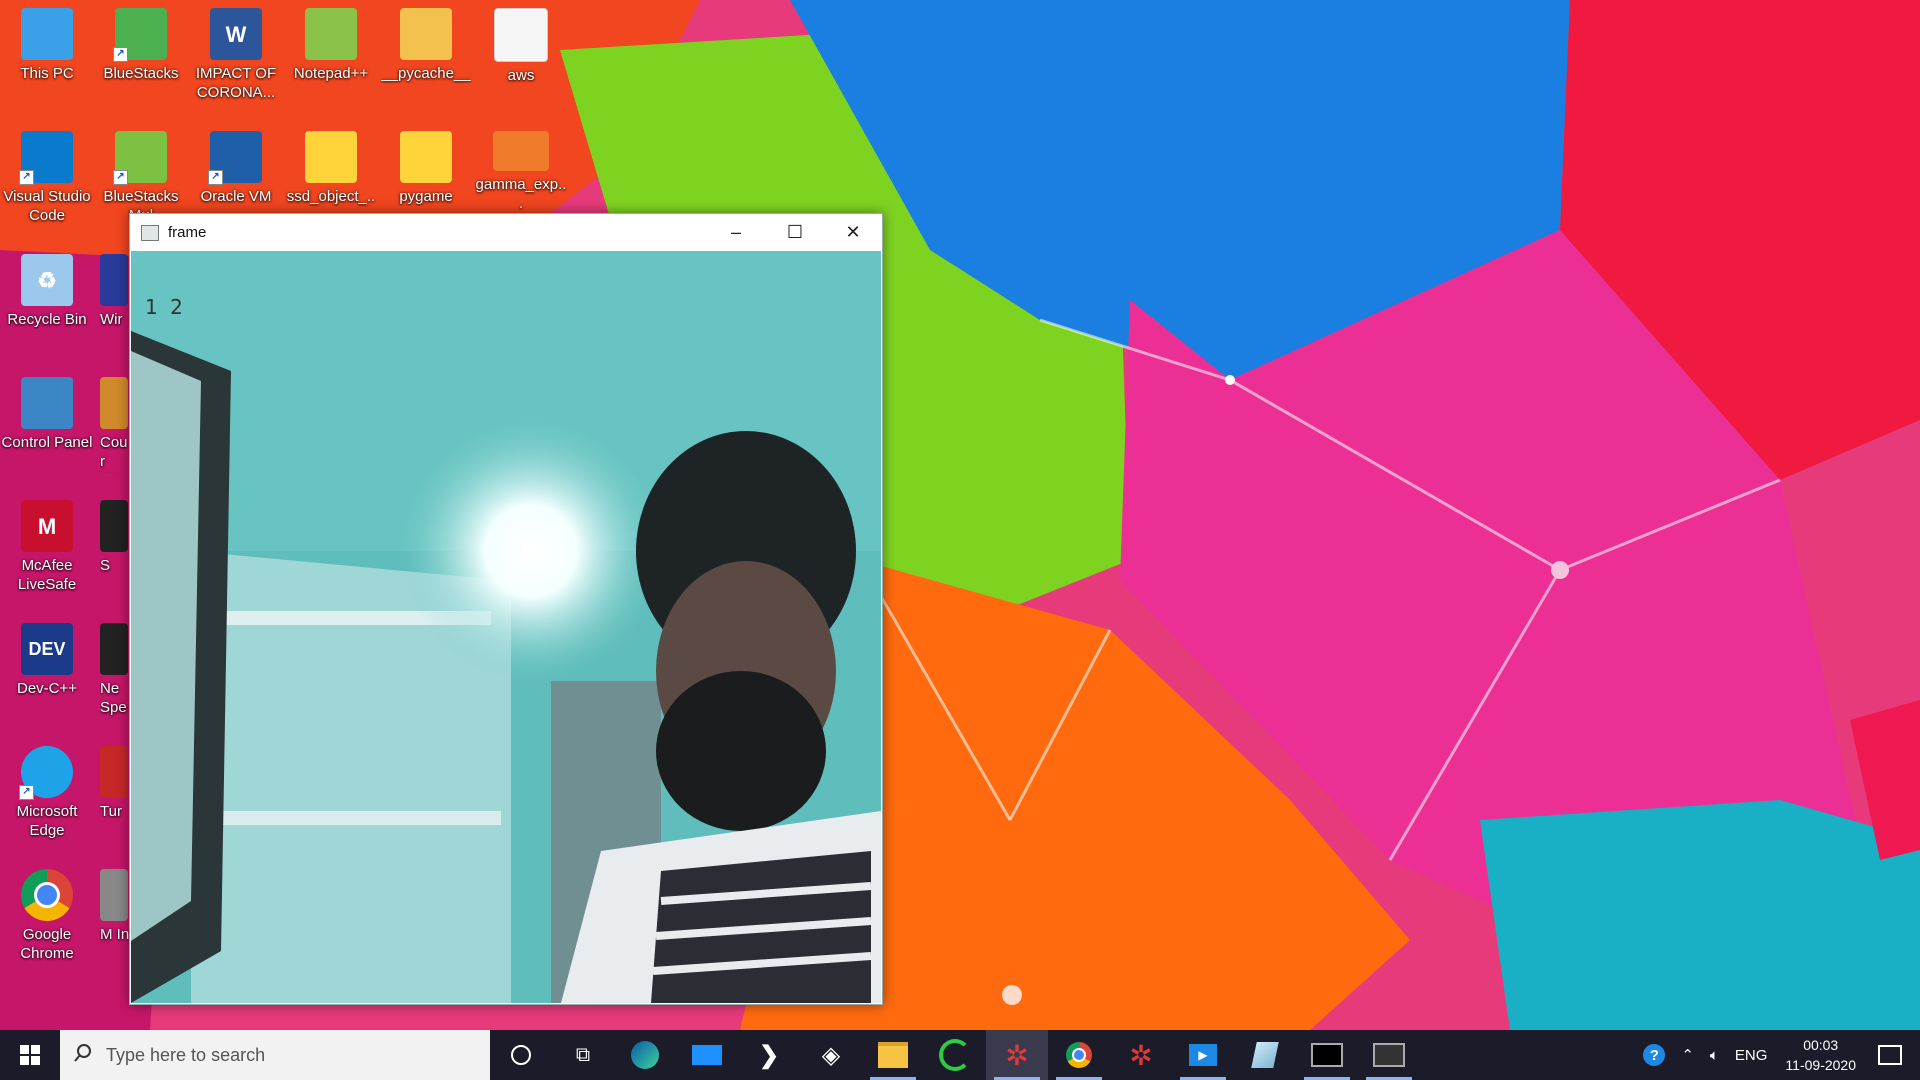 The height and width of the screenshot is (1080, 1920). I want to click on chevron-up-icon: ⌃, so click(1687, 1055).